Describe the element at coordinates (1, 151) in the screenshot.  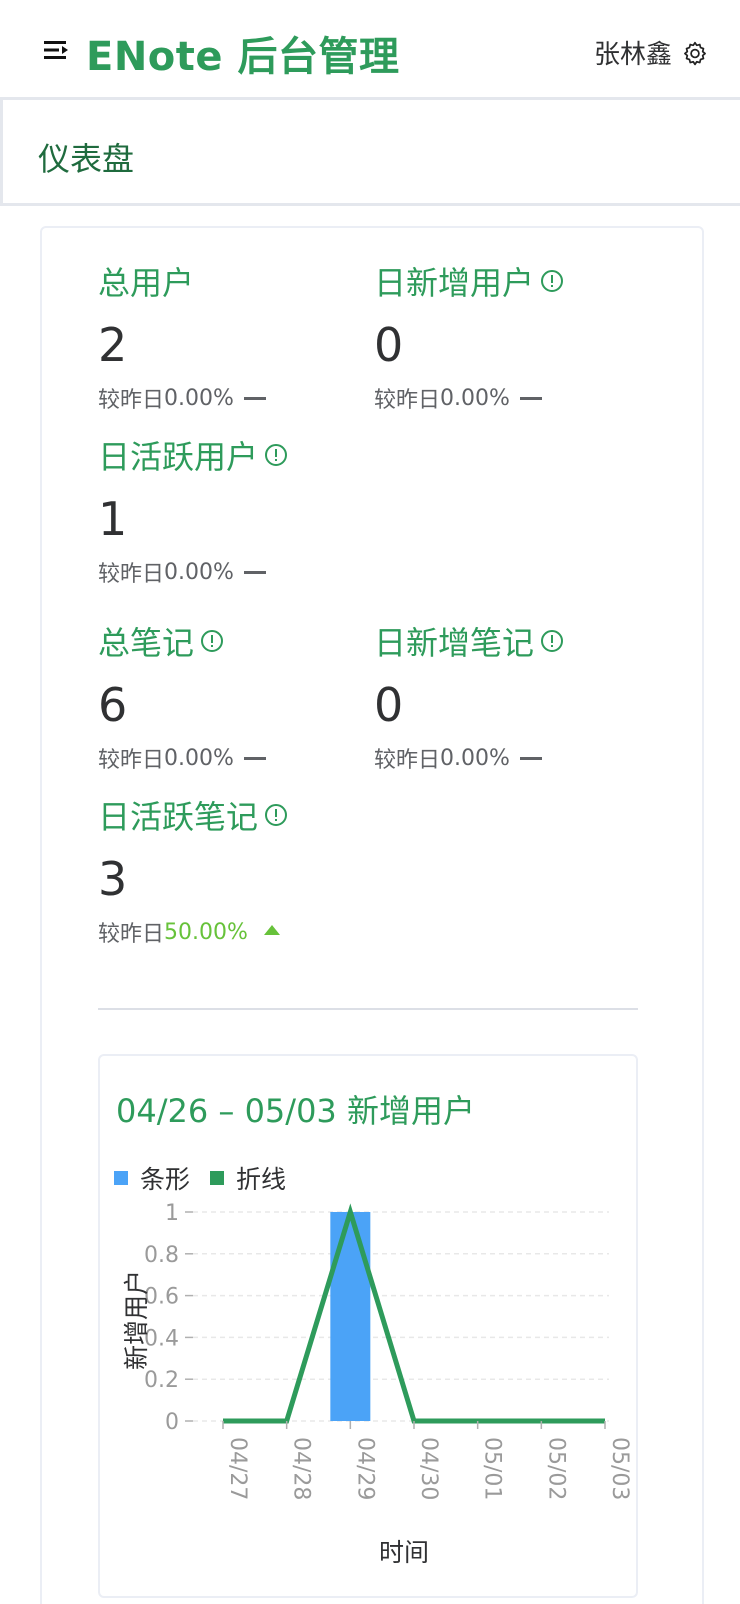
I see `page-header-border` at that location.